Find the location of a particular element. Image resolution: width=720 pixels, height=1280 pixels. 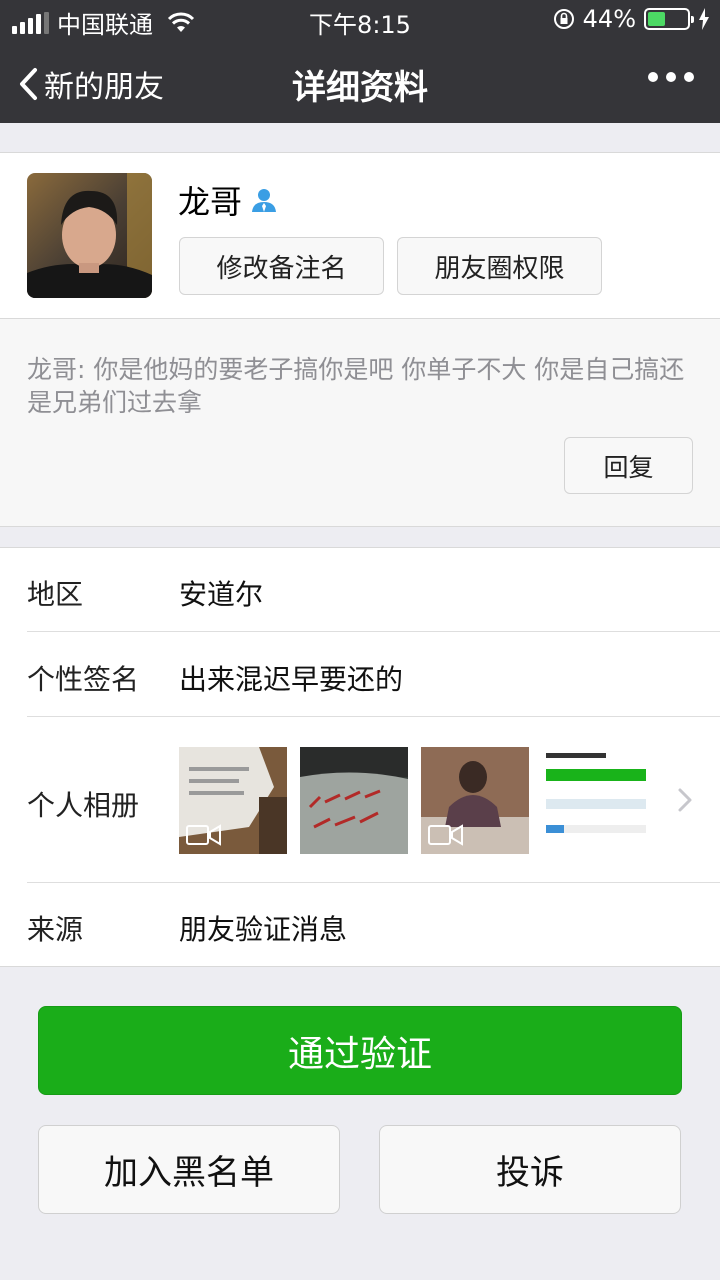

chevron-right-icon is located at coordinates (685, 800).